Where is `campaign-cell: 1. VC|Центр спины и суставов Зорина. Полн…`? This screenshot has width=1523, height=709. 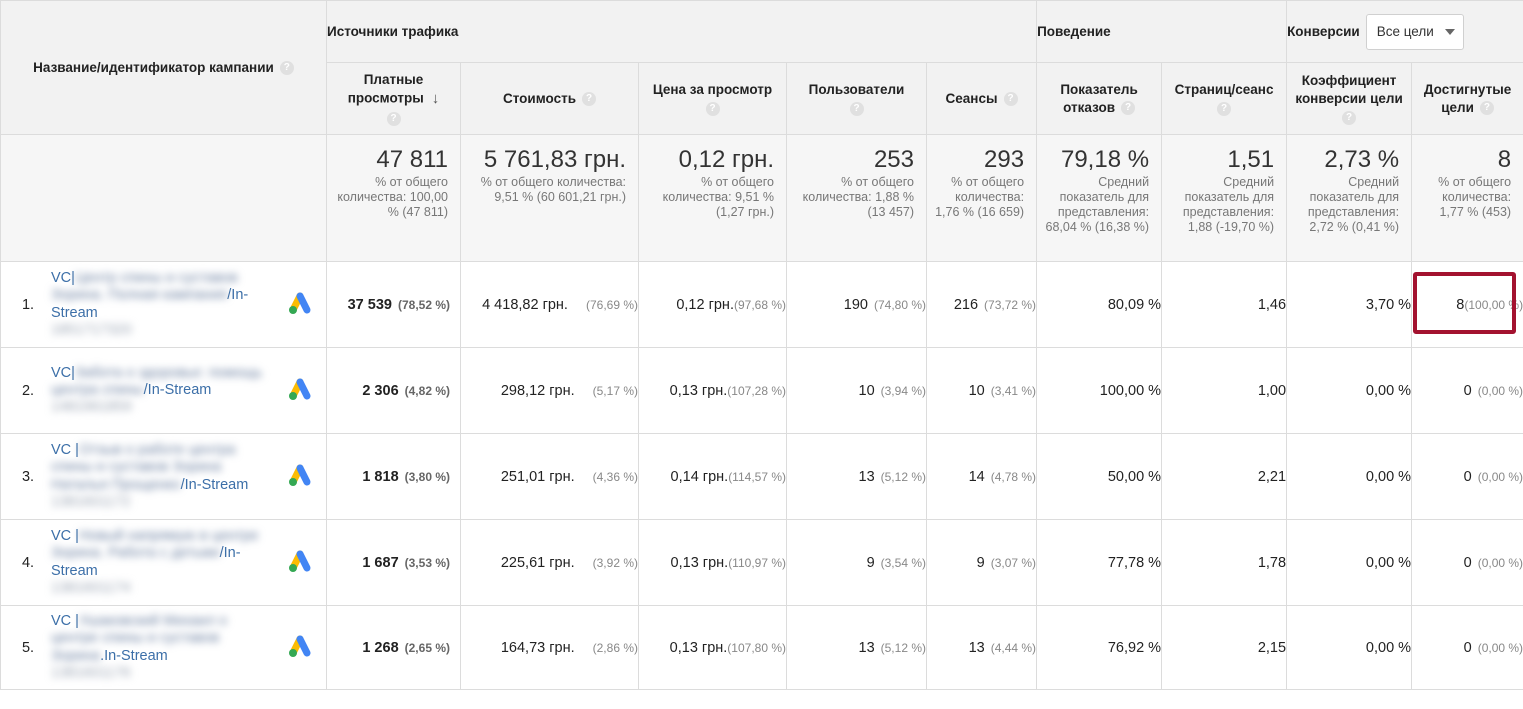
campaign-cell: 1. VC|Центр спины и суставов Зорина. Полн… is located at coordinates (163, 304).